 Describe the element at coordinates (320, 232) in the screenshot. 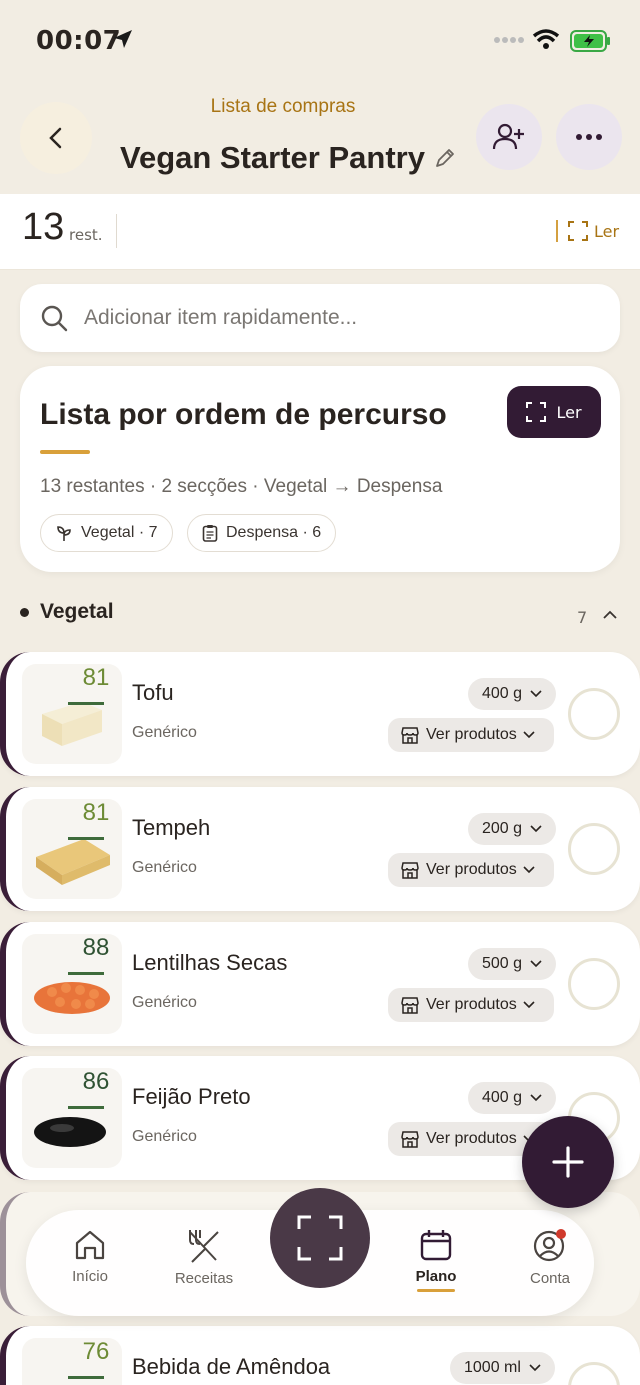

I see `remaining-counter-bar: 13 rest. Ler` at that location.